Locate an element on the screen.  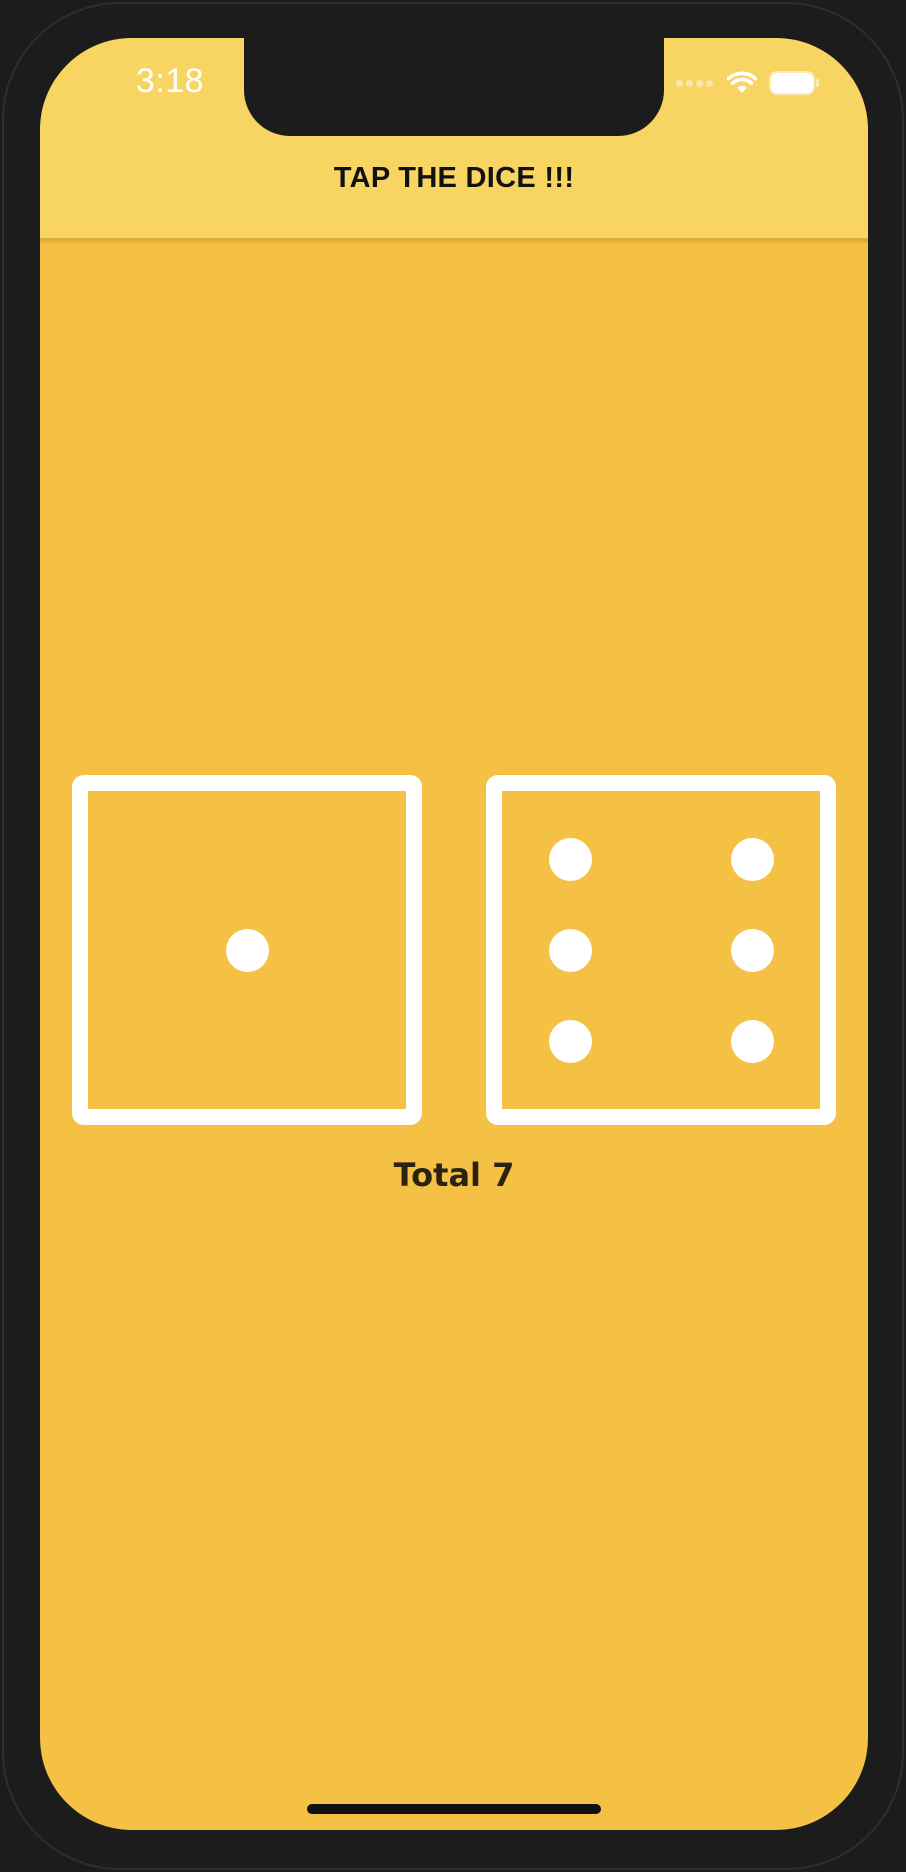
navigation-bar: 3:18 TAP THE DICE !!! is located at coordinates (454, 139).